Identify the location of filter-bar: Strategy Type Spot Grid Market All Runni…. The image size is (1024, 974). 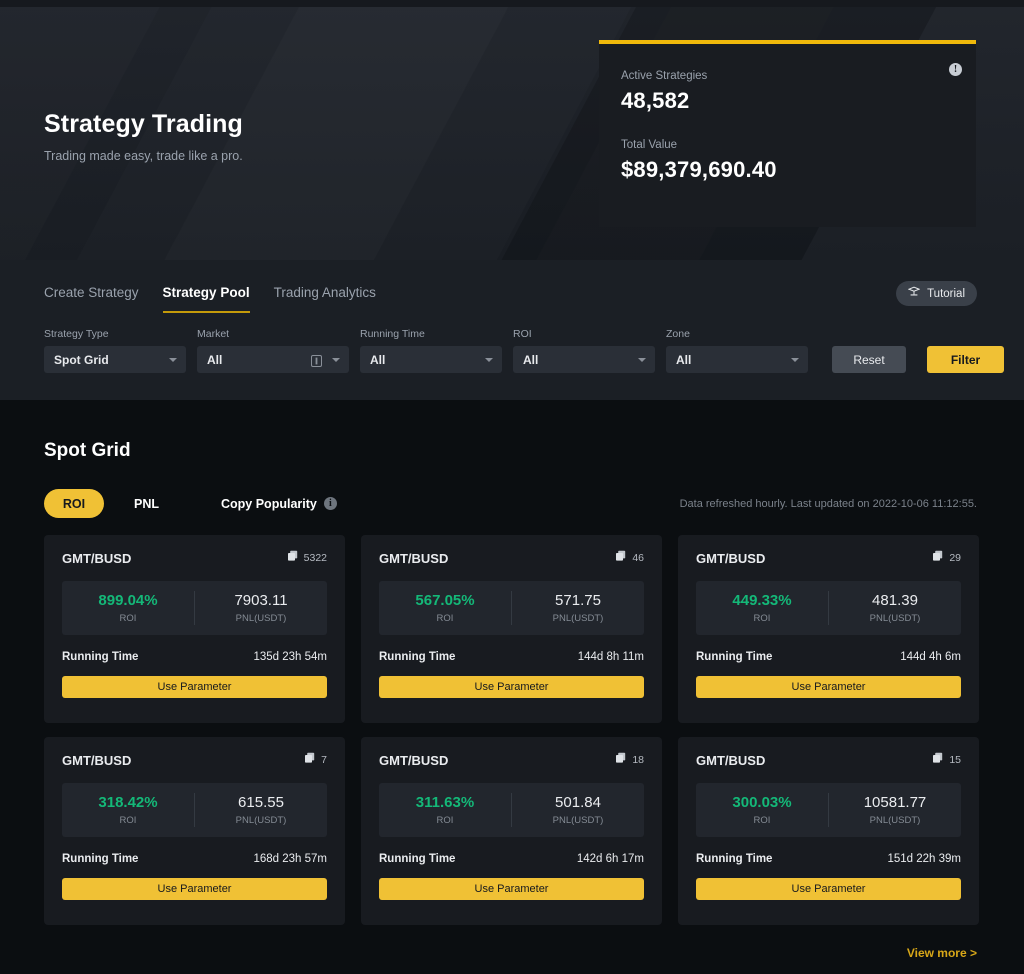
(524, 350).